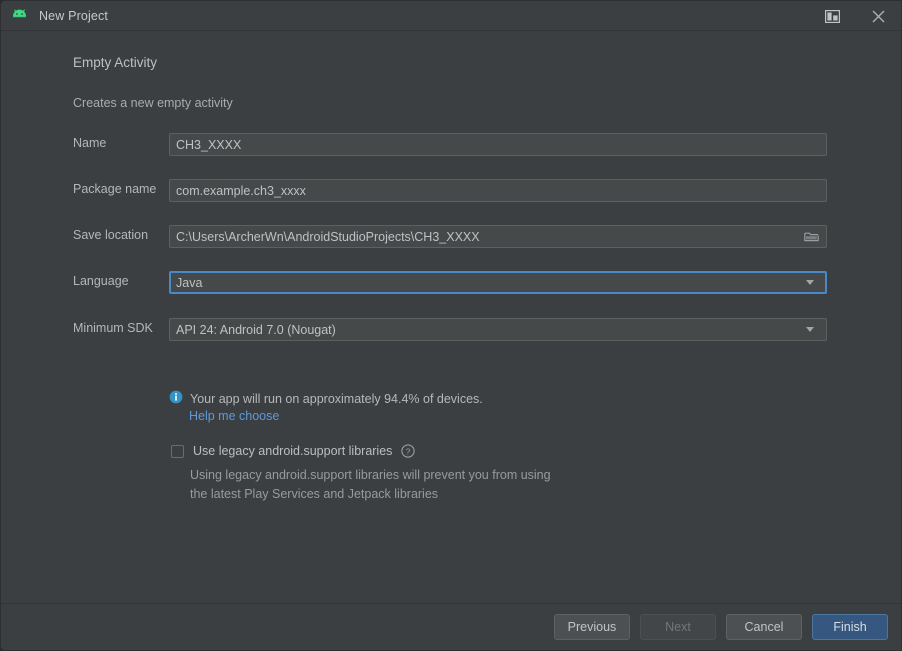  I want to click on minimum-sdk-row: Minimum SDK API 24: Android 7.0 (Nougat), so click(451, 330).